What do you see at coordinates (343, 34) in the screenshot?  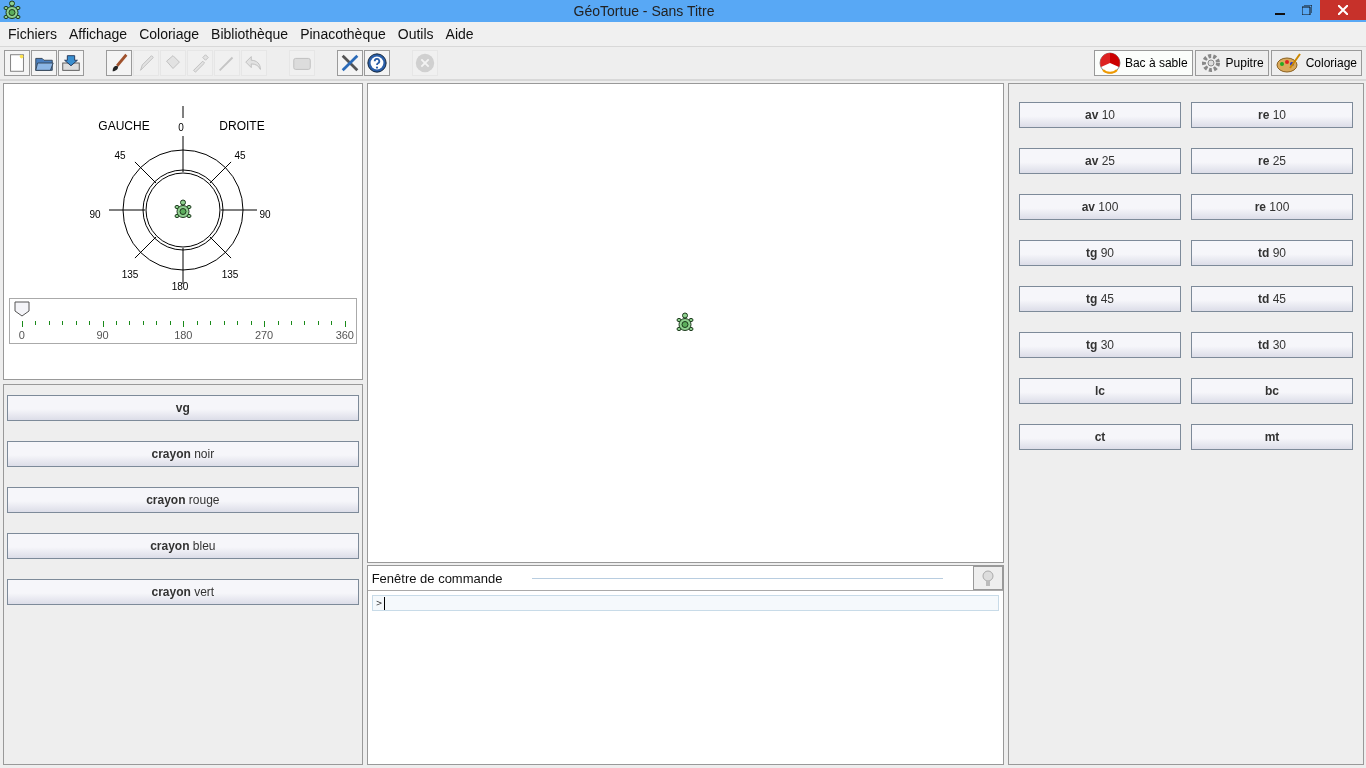 I see `menu-item: Pinacothèque` at bounding box center [343, 34].